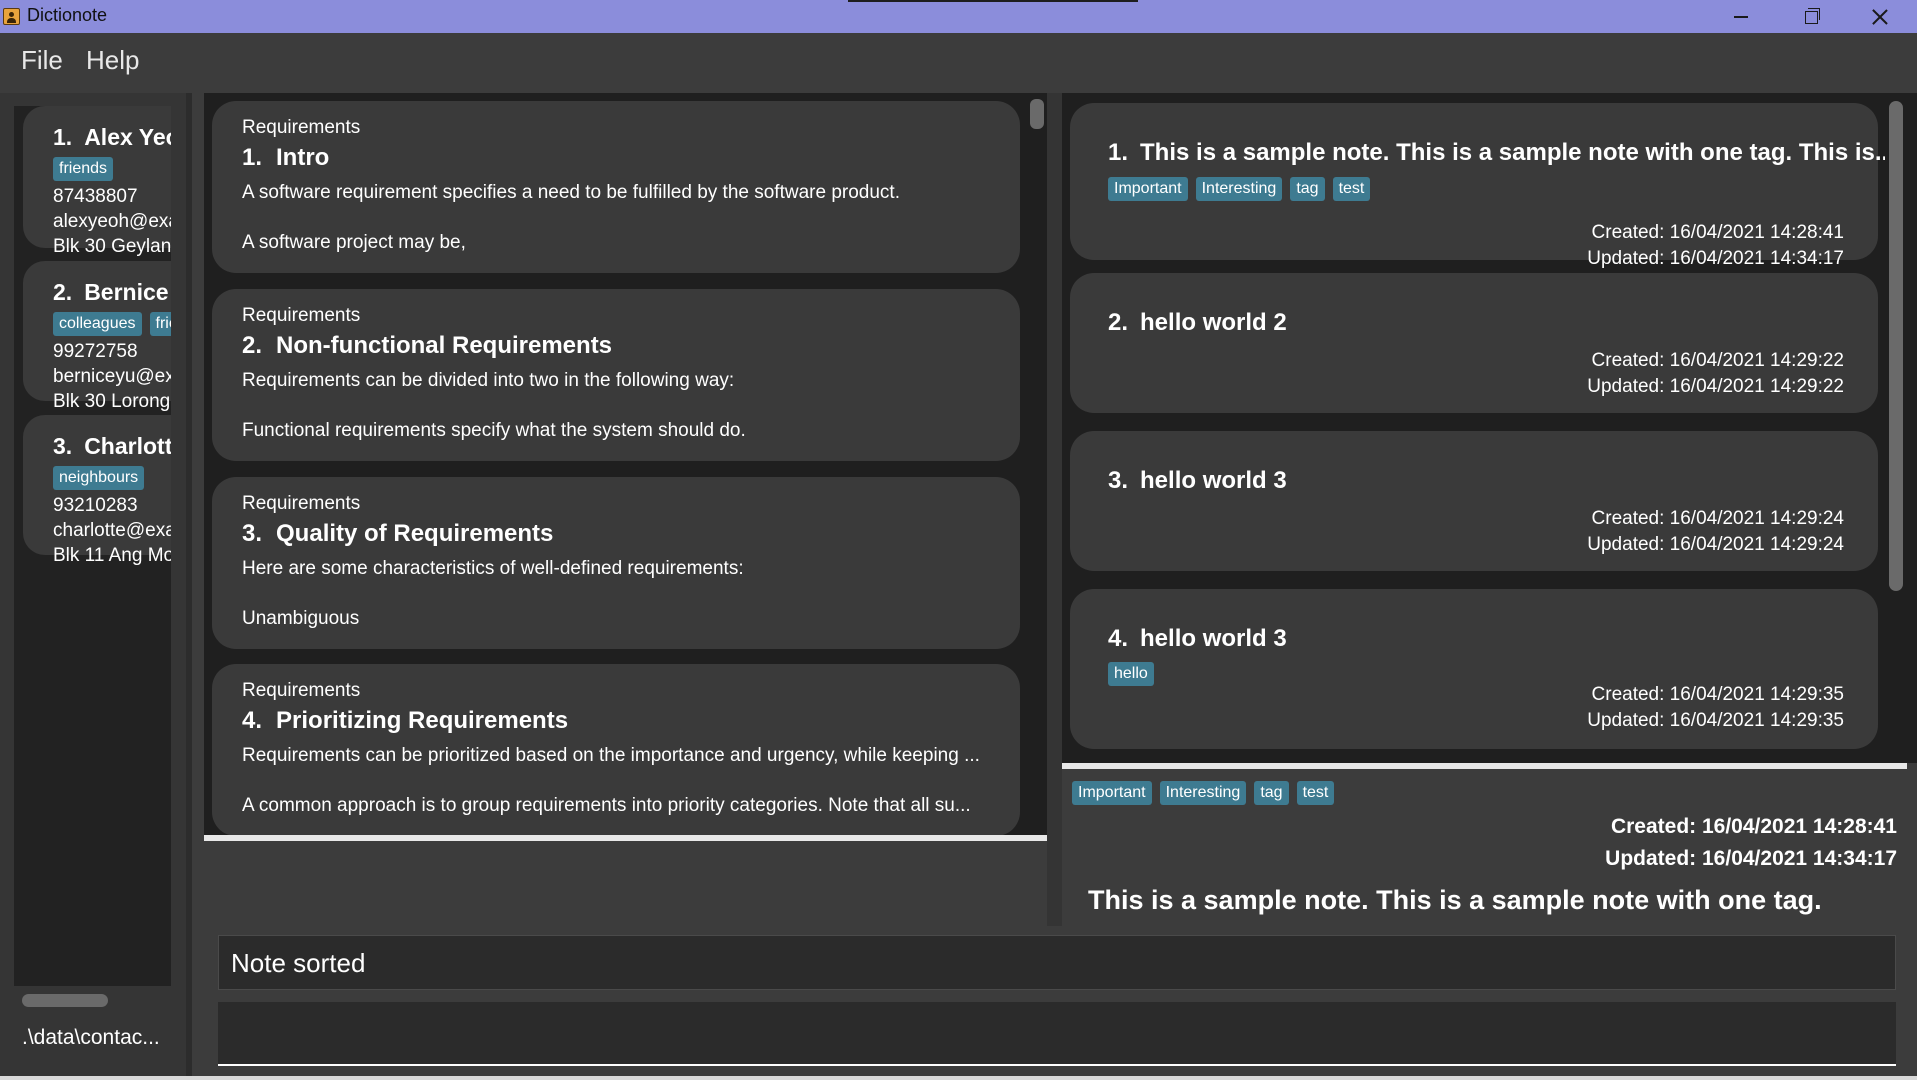  Describe the element at coordinates (993, 1) in the screenshot. I see `title-accent` at that location.